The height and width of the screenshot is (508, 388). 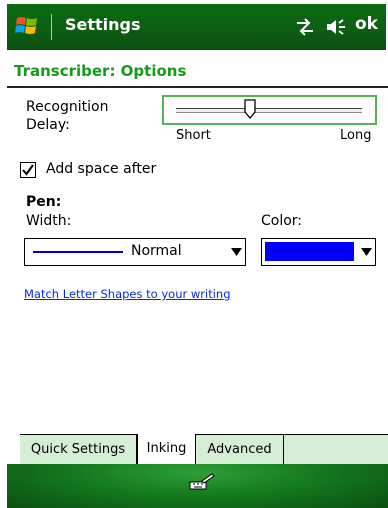 I want to click on check-icon, so click(x=28, y=170).